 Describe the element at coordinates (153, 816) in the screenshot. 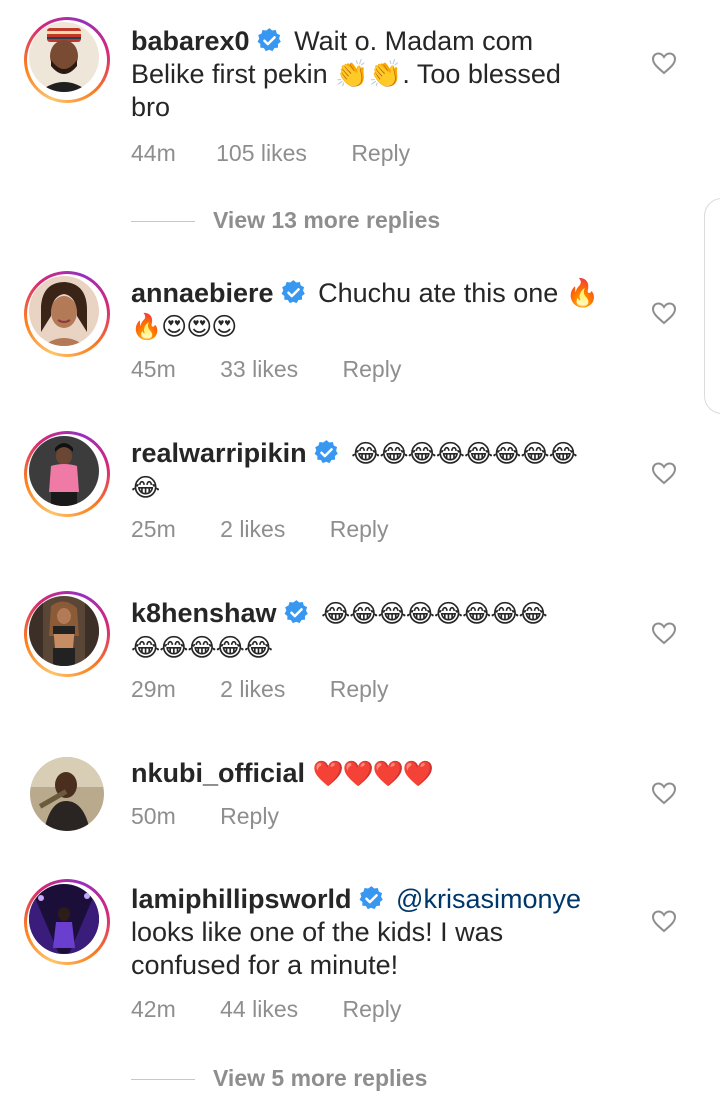

I see `timestamp: 50m` at that location.